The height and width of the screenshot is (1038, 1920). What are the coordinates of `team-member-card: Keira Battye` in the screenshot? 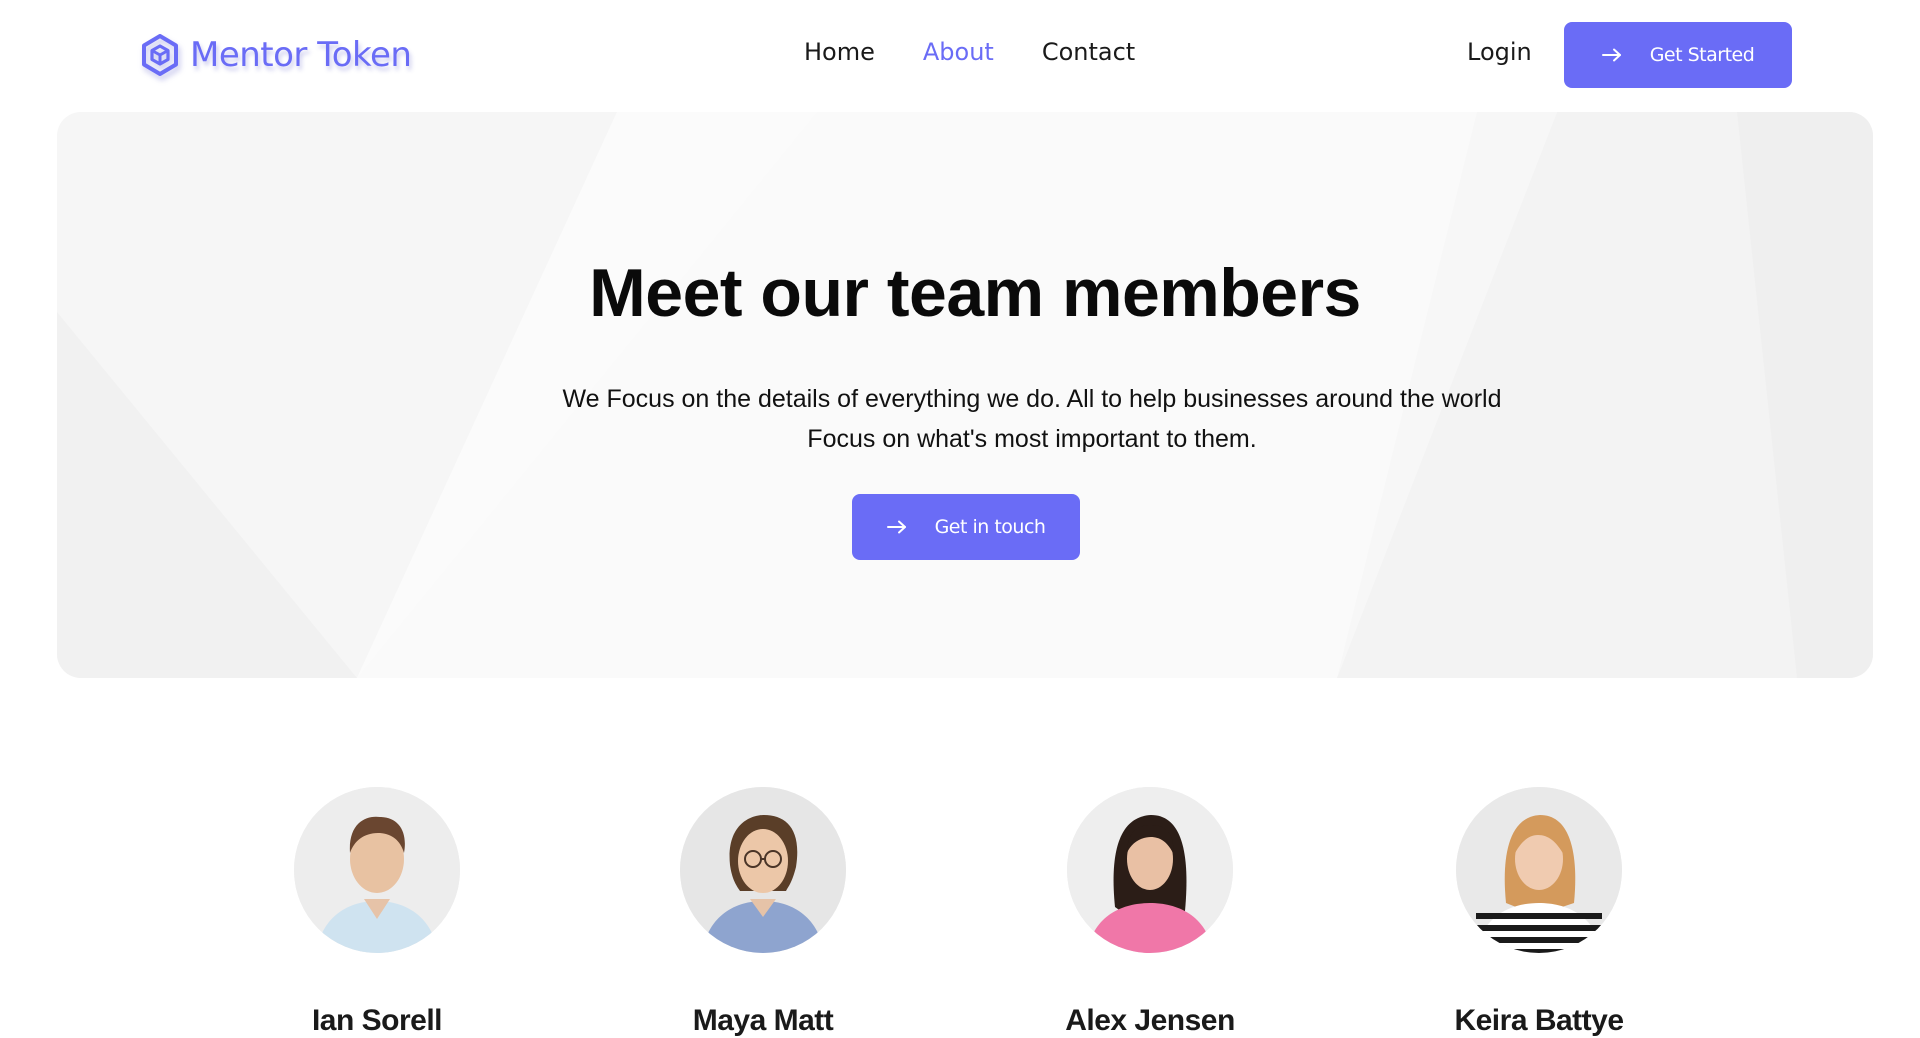 It's located at (1539, 908).